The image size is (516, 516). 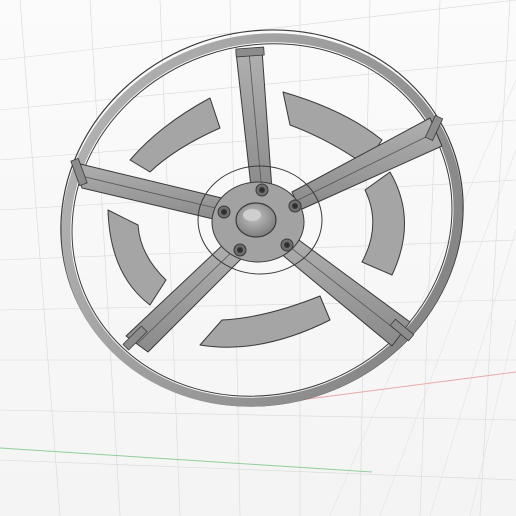 I want to click on window-slot-left, so click(x=137, y=257).